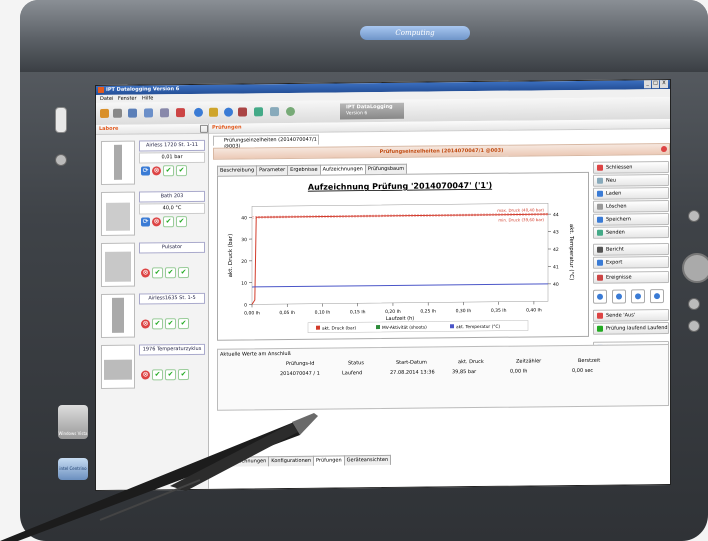 Image resolution: width=708 pixels, height=541 pixels. What do you see at coordinates (647, 84) in the screenshot?
I see `minimize-button: _` at bounding box center [647, 84].